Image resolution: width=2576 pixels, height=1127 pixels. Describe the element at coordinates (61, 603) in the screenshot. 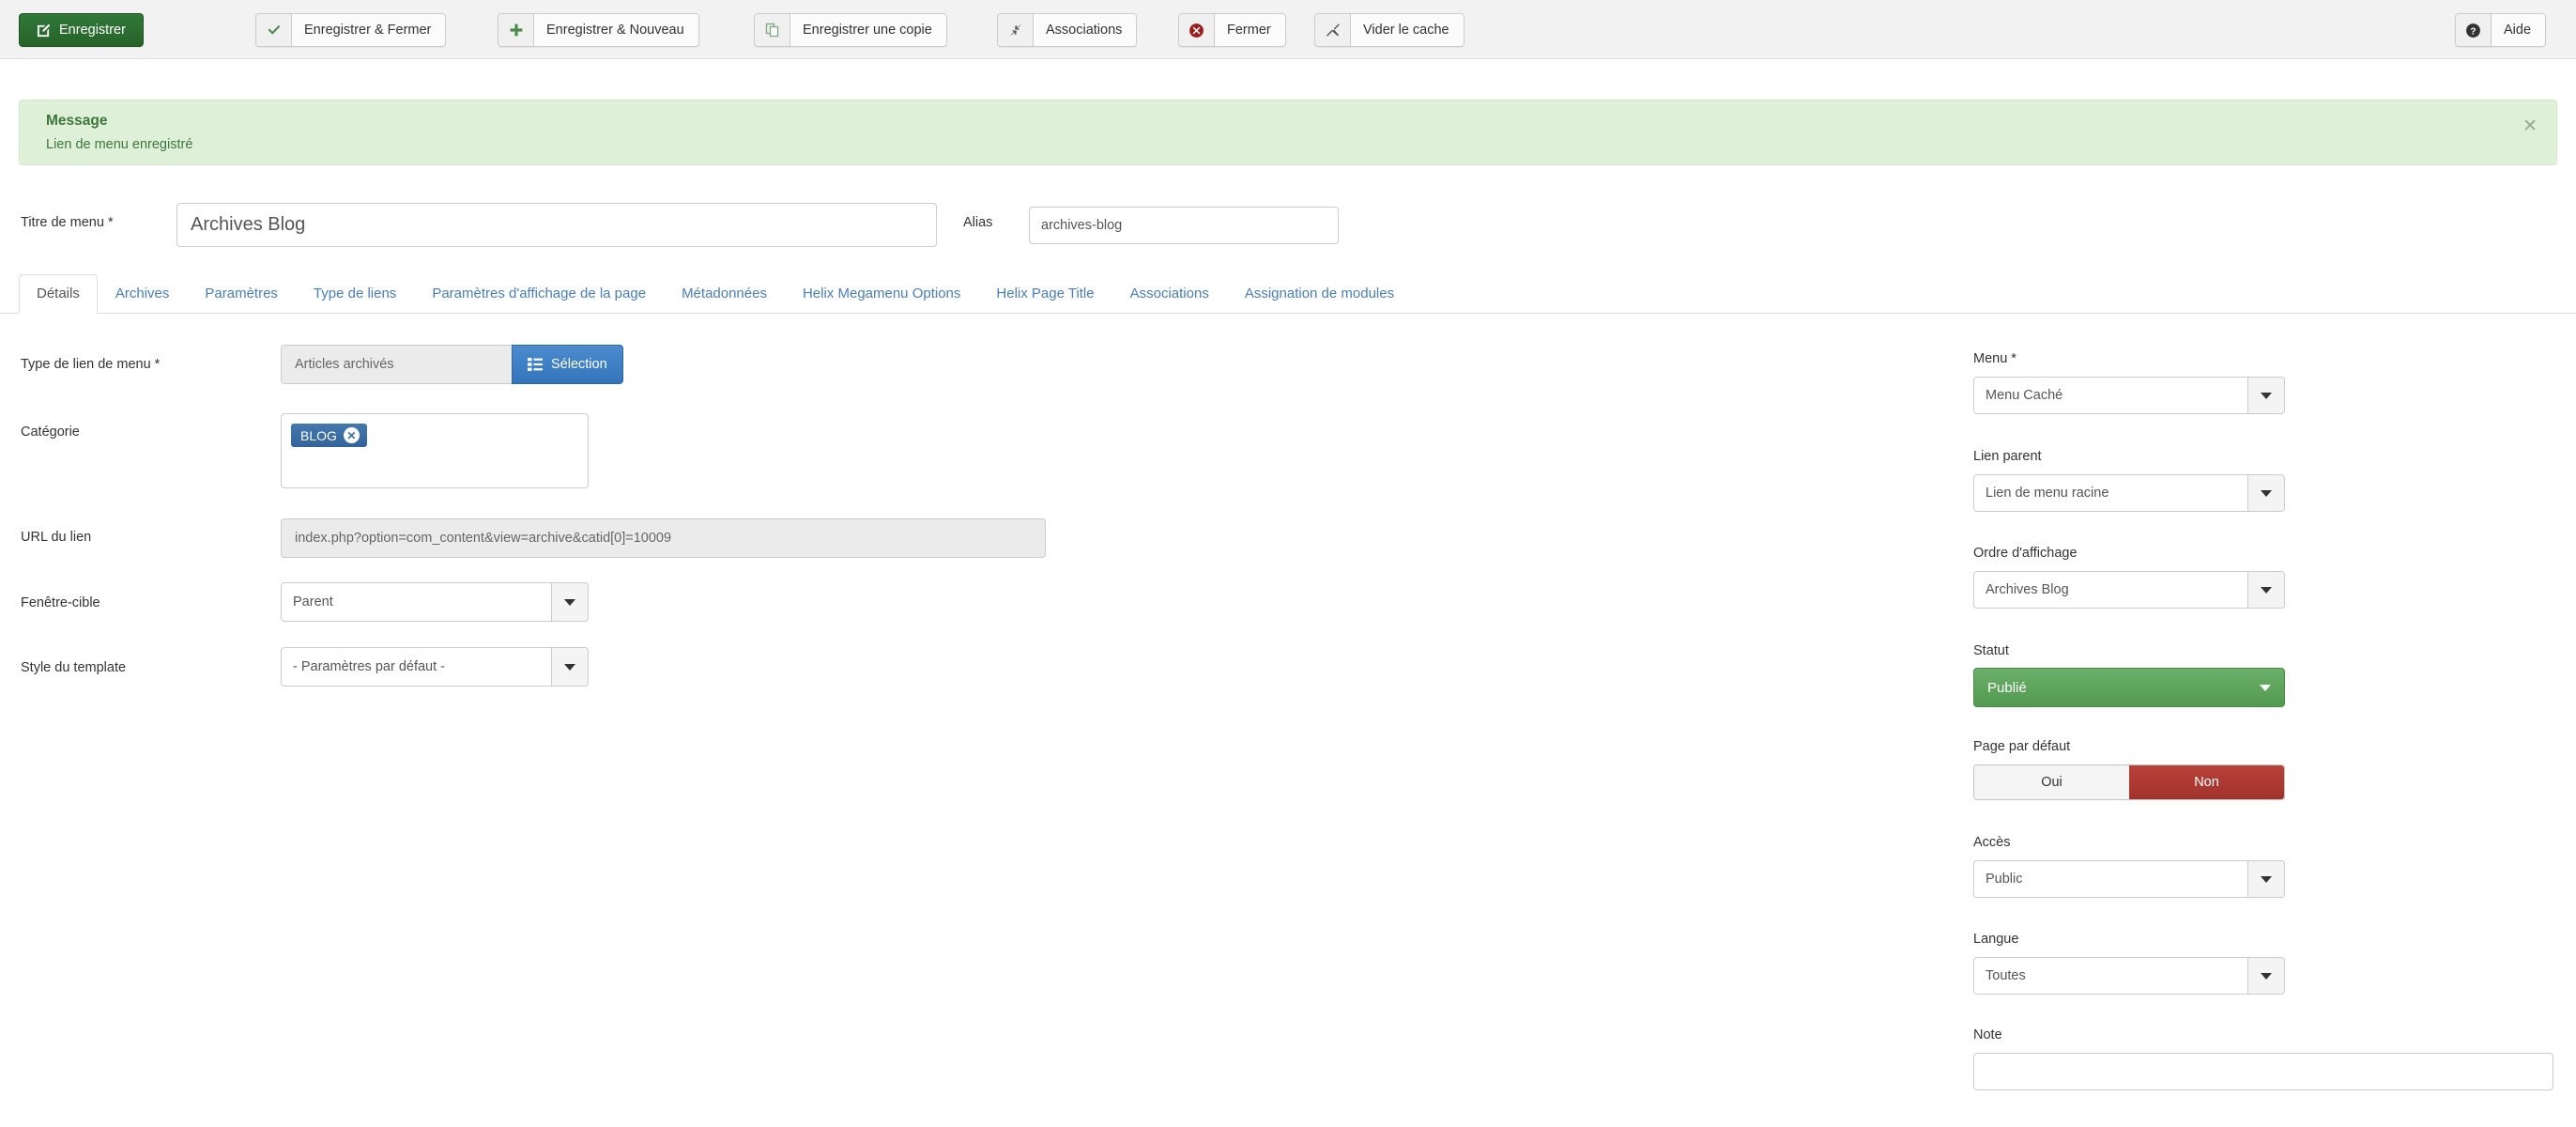

I see `target-window-label: Fenêtre-cible` at that location.